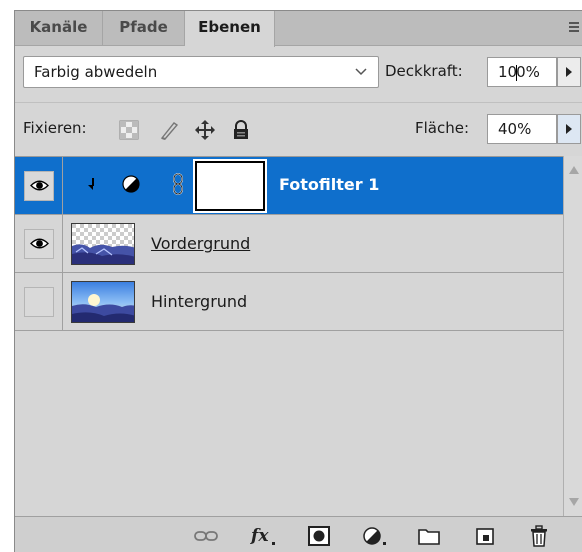 This screenshot has width=582, height=552. What do you see at coordinates (442, 128) in the screenshot?
I see `fill-label: Fläche:` at bounding box center [442, 128].